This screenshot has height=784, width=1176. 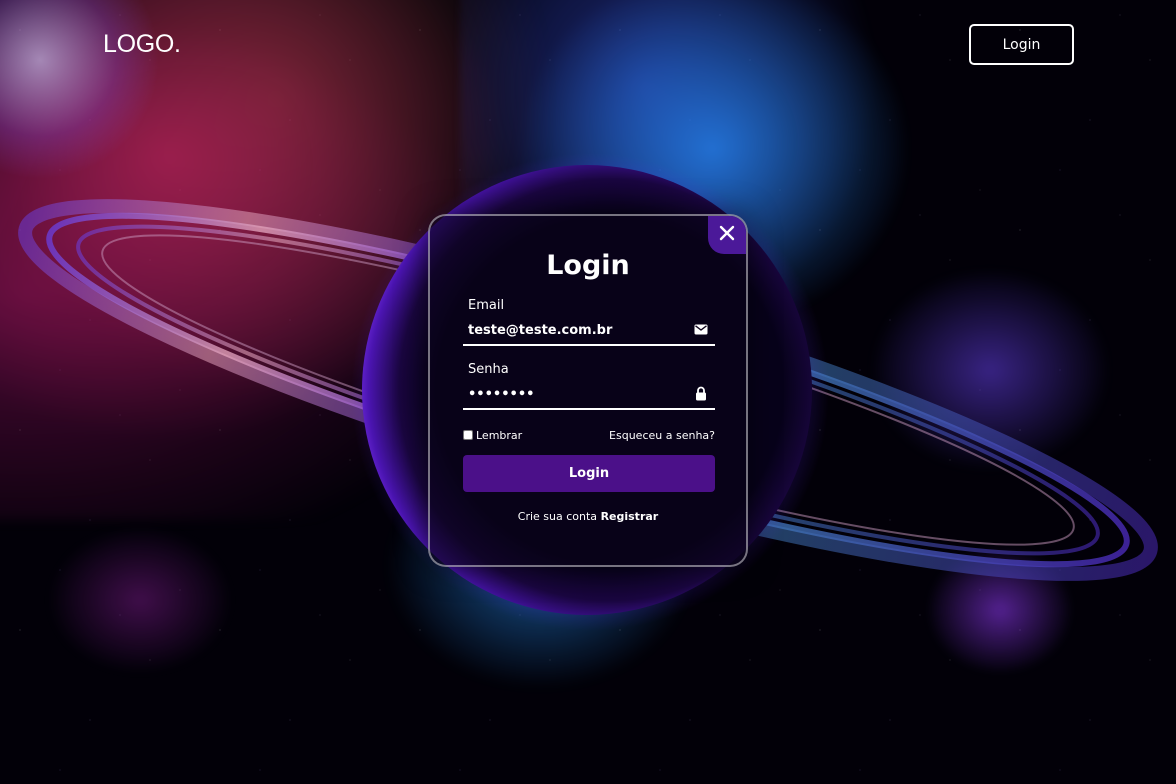 I want to click on header-login-button: Login, so click(x=1021, y=44).